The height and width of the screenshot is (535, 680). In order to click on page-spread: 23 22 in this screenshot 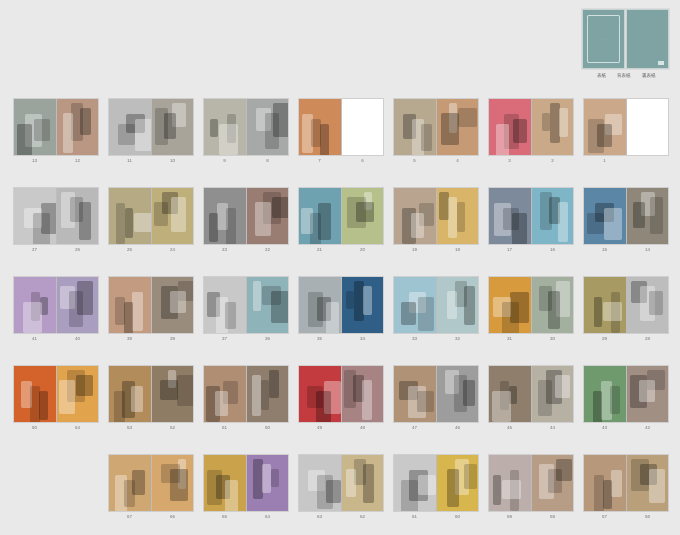, I will do `click(246, 222)`.